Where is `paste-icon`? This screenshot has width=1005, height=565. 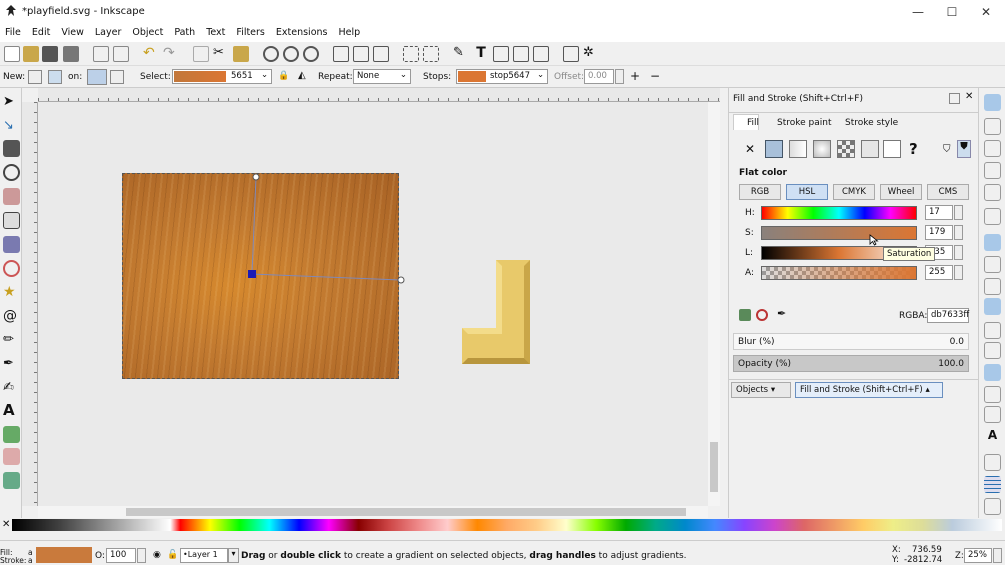
paste-icon is located at coordinates (241, 54).